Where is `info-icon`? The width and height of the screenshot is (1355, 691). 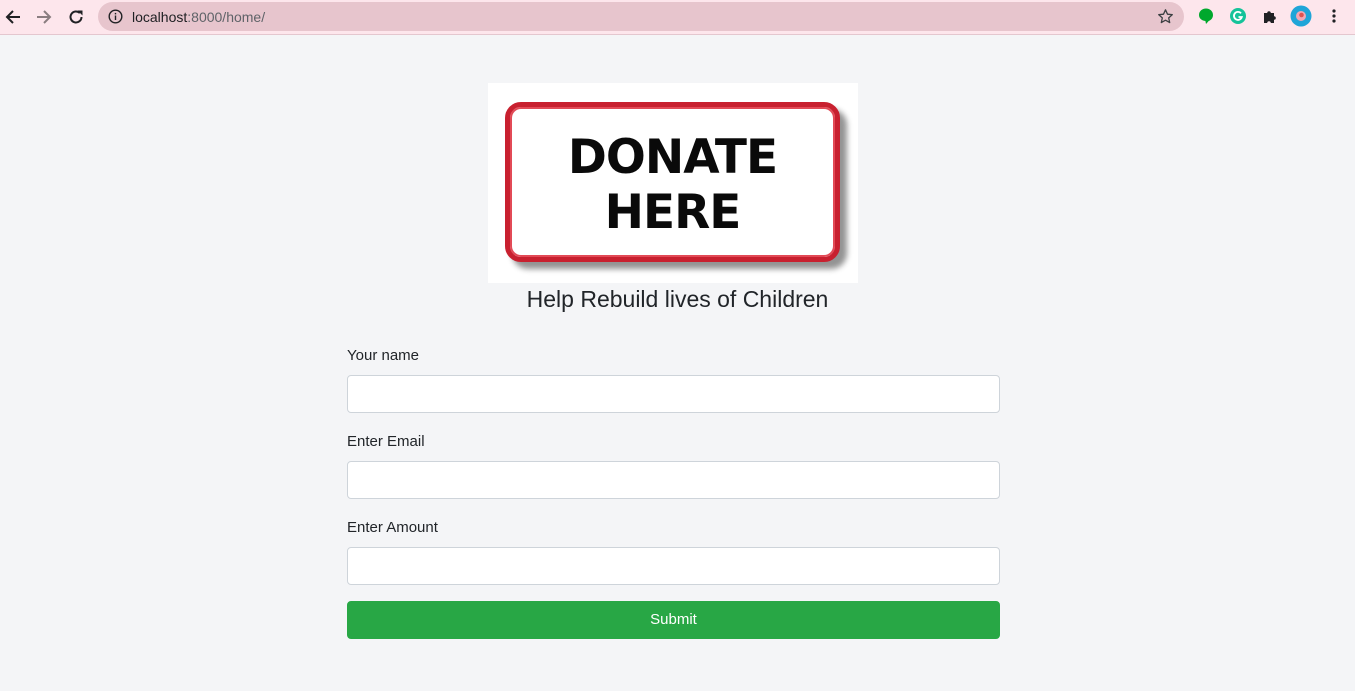
info-icon is located at coordinates (115, 16).